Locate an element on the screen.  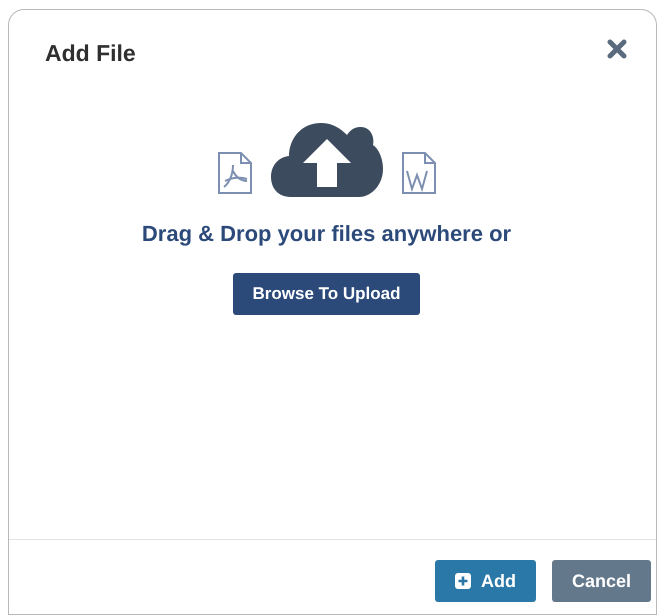
add-button: Add is located at coordinates (485, 581).